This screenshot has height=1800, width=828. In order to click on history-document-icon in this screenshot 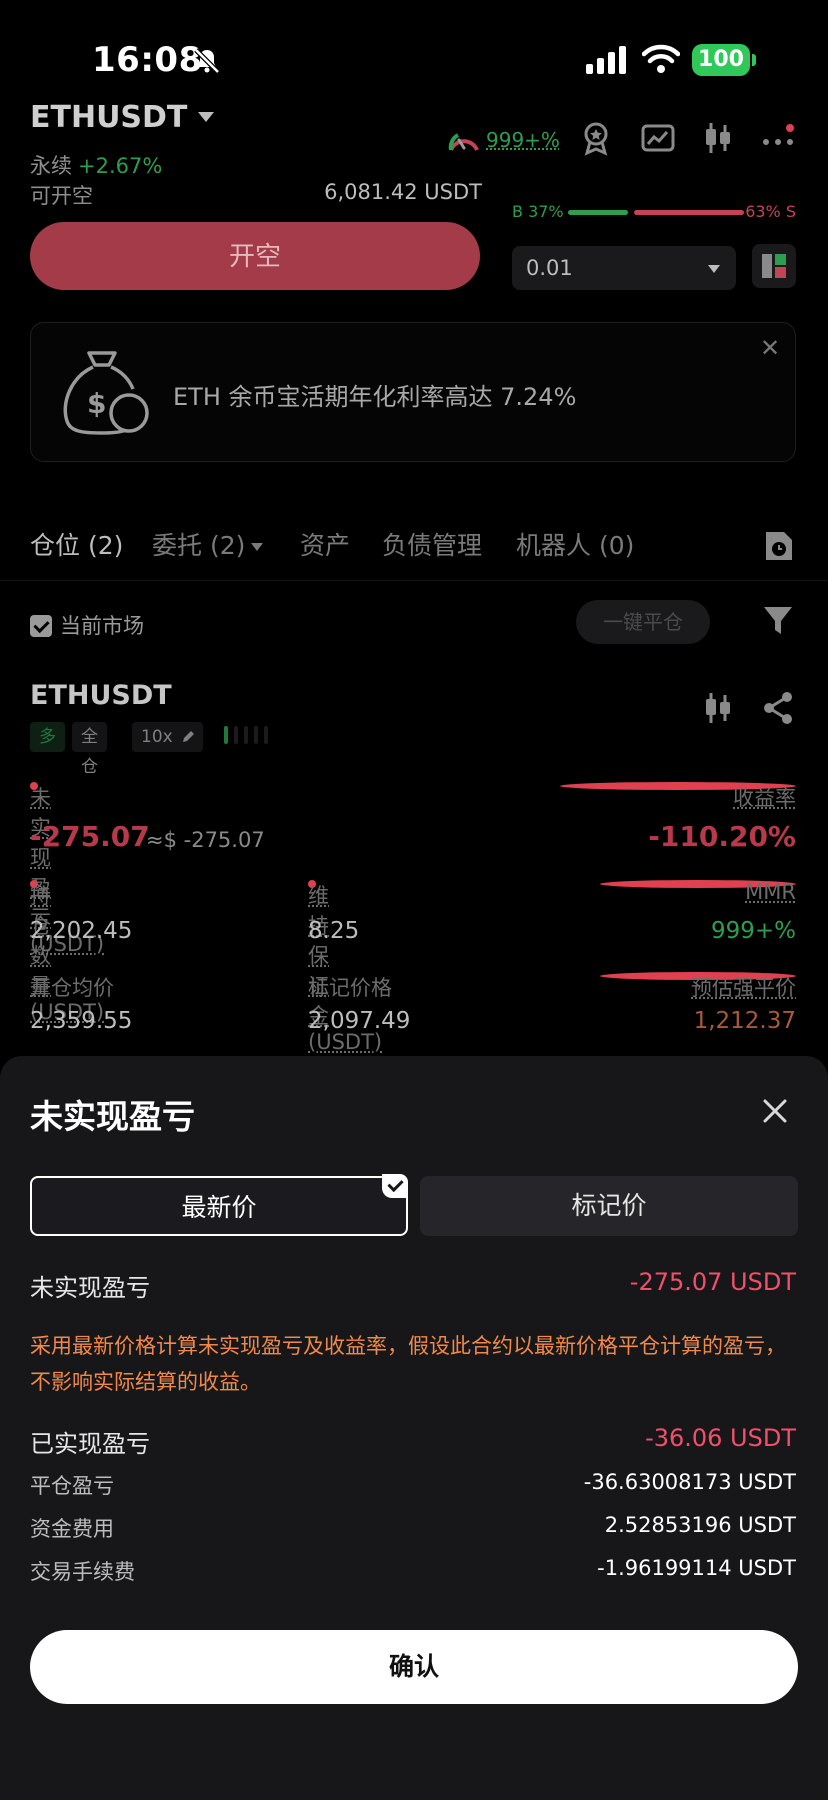, I will do `click(779, 546)`.